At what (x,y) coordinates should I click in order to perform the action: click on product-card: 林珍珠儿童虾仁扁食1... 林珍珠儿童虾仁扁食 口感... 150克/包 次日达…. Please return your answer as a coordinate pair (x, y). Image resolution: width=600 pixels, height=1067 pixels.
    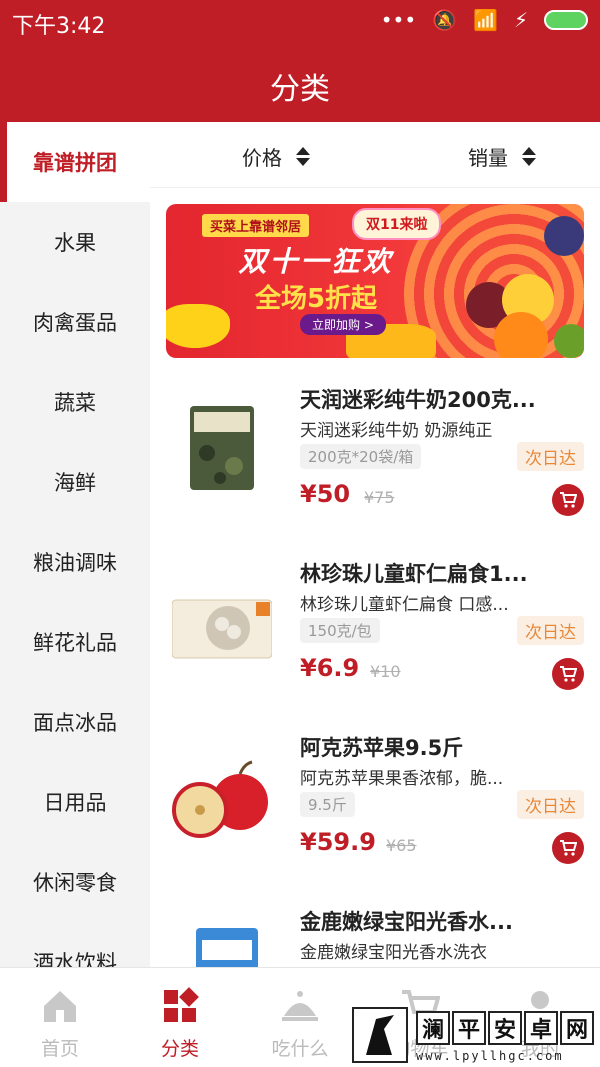
    Looking at the image, I should click on (375, 636).